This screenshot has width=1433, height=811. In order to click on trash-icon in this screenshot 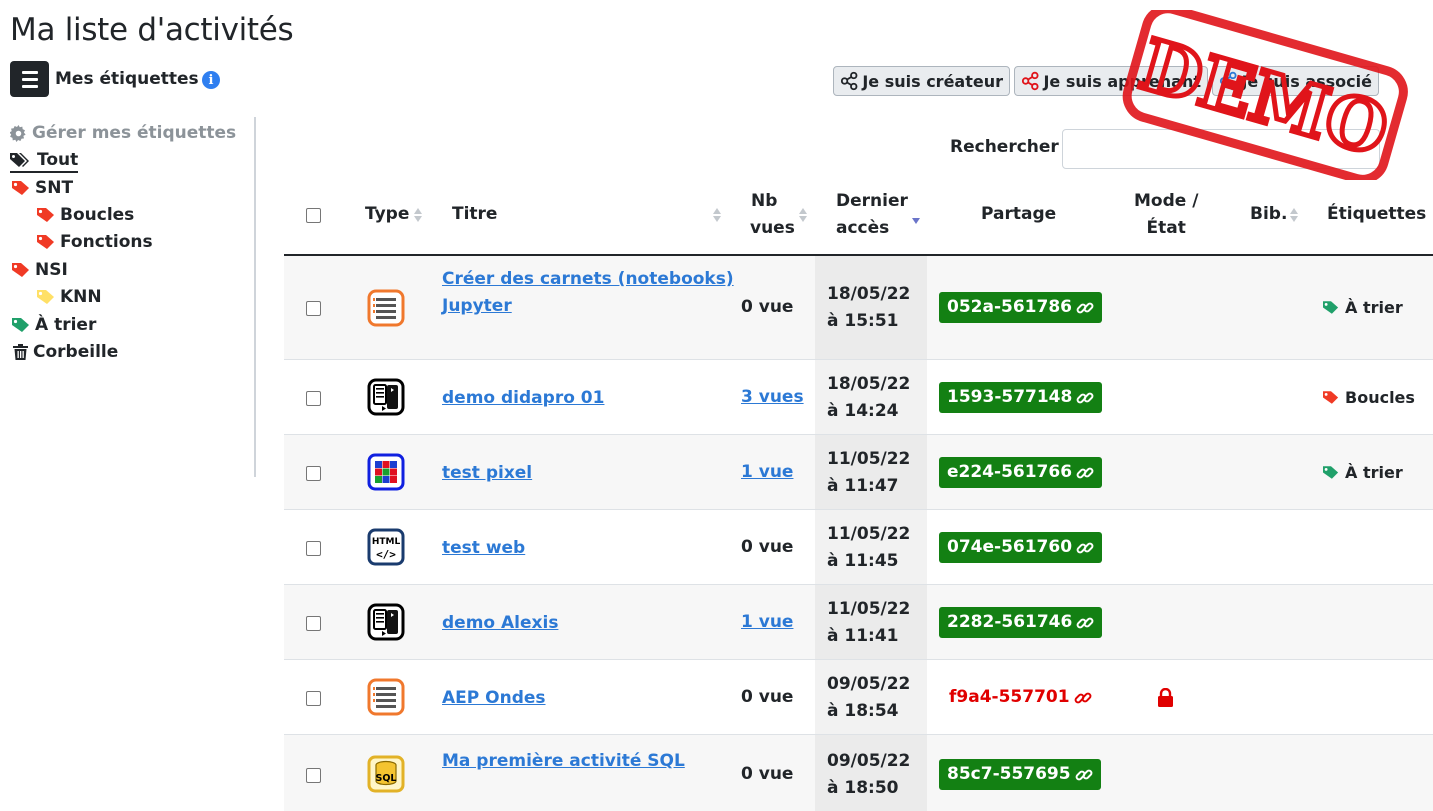, I will do `click(20, 352)`.